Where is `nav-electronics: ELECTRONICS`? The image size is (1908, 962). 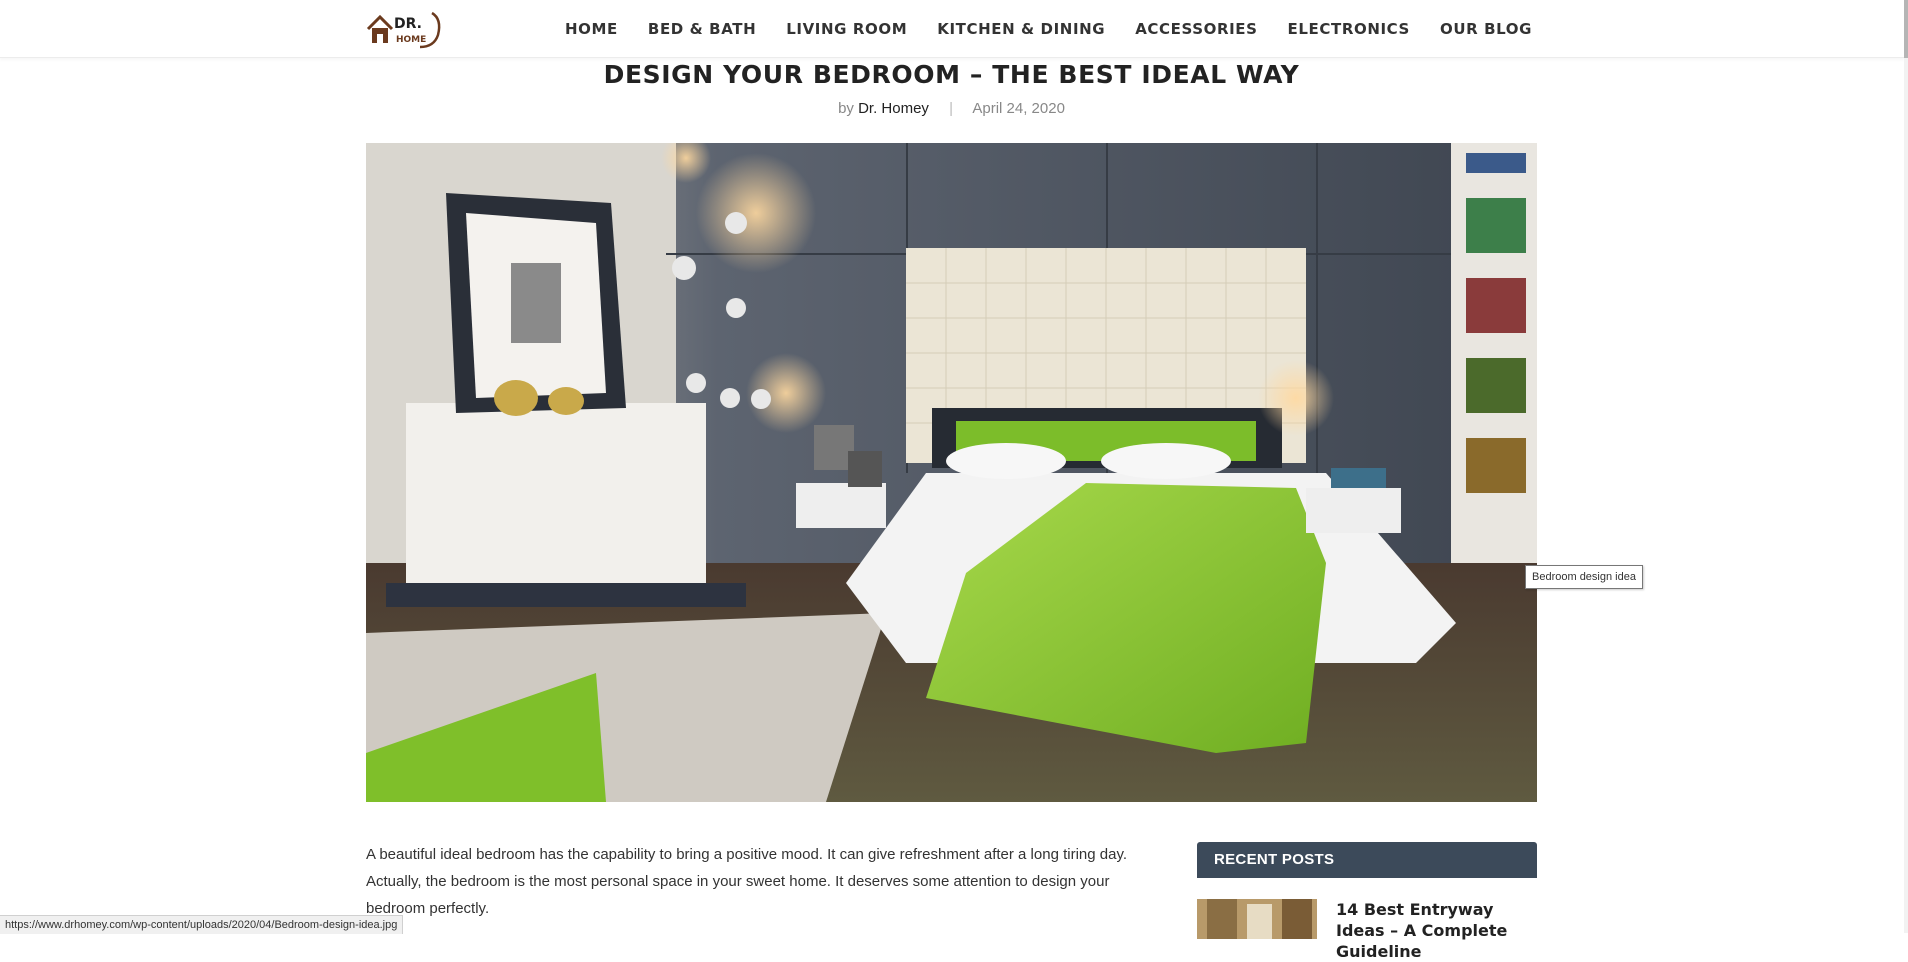 nav-electronics: ELECTRONICS is located at coordinates (1349, 29).